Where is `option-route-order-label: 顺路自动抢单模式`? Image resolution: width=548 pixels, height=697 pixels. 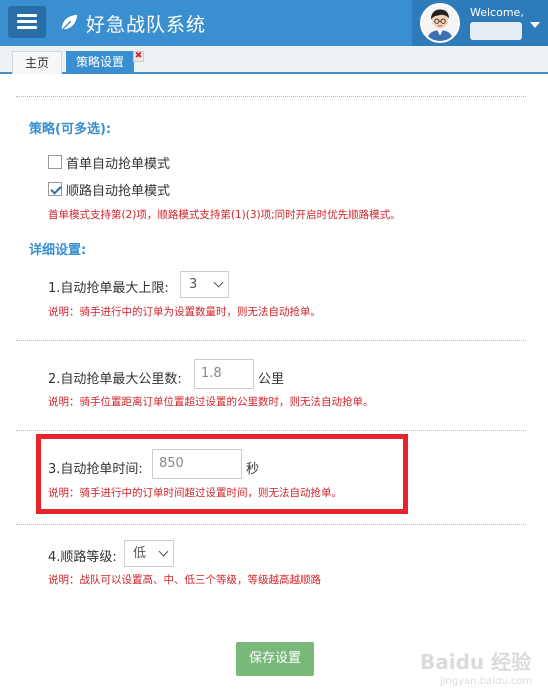 option-route-order-label: 顺路自动抢单模式 is located at coordinates (118, 191).